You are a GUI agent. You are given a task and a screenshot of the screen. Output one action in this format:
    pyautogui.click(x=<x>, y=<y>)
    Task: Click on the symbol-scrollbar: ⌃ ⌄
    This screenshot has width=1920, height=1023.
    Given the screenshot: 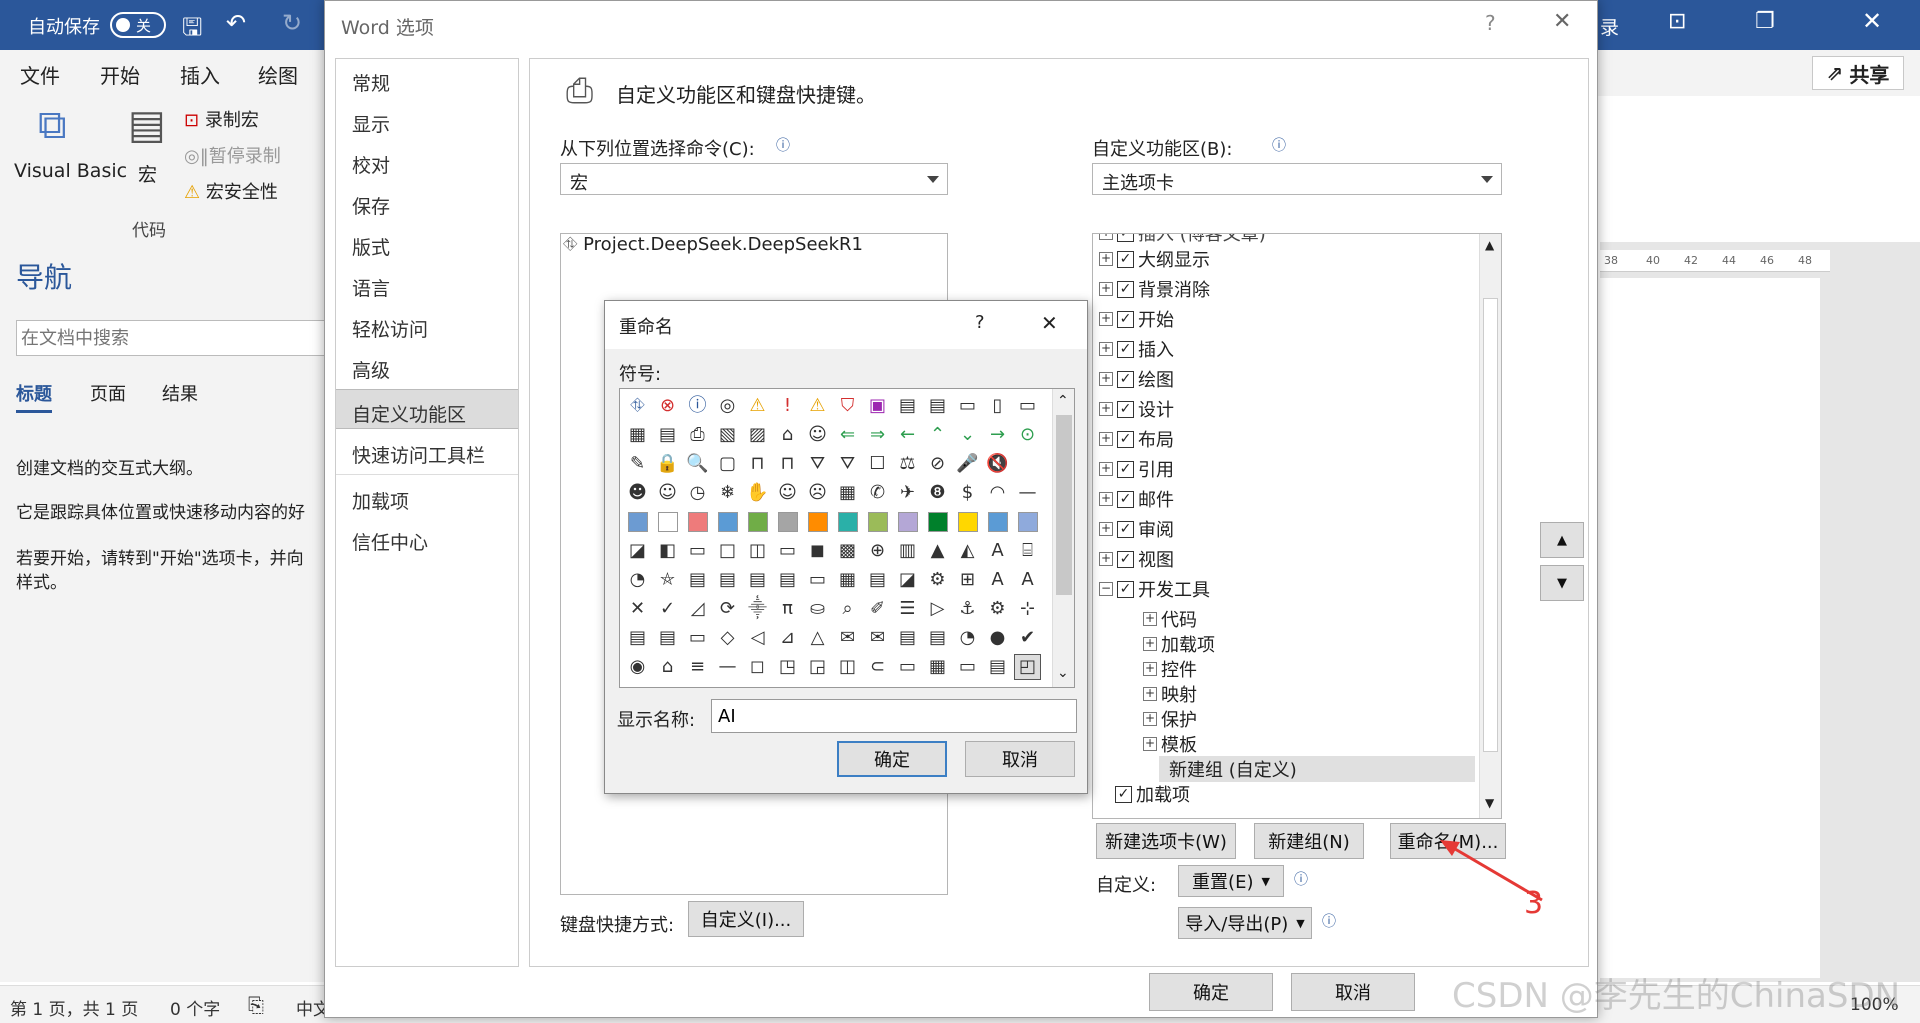 What is the action you would take?
    pyautogui.click(x=1063, y=538)
    